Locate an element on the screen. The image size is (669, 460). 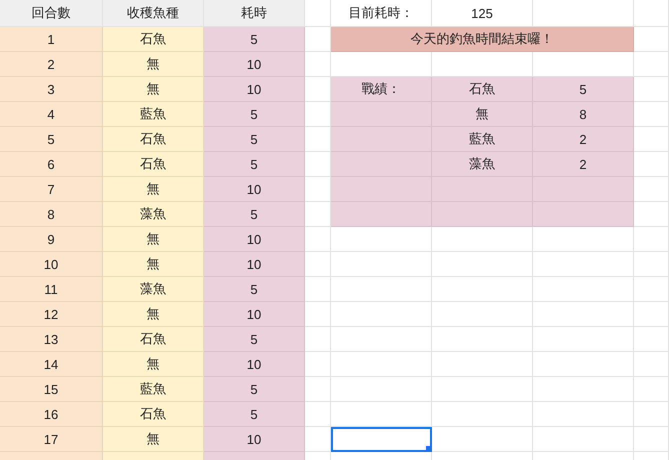
table-cell: 13 is located at coordinates (51, 339).